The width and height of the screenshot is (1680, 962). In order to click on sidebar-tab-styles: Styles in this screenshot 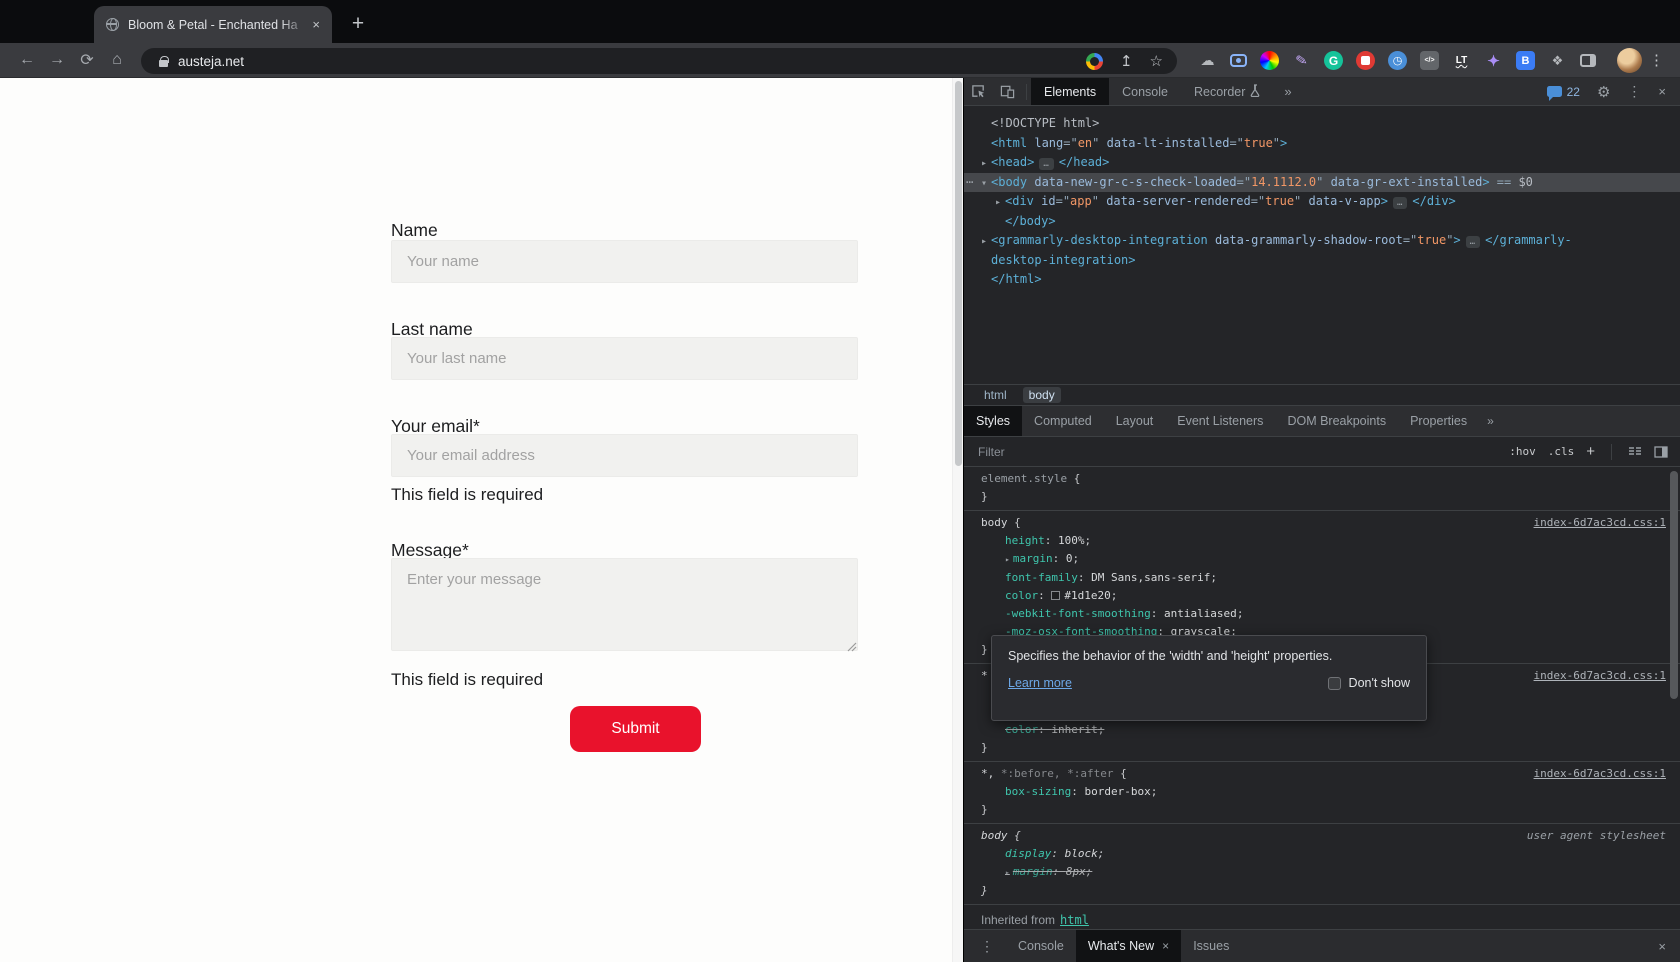, I will do `click(993, 421)`.